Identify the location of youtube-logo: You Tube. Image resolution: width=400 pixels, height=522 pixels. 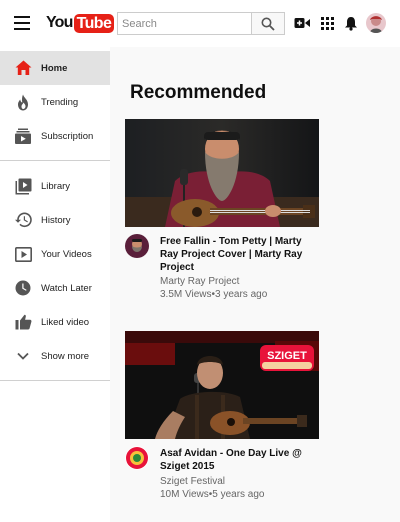
(80, 23).